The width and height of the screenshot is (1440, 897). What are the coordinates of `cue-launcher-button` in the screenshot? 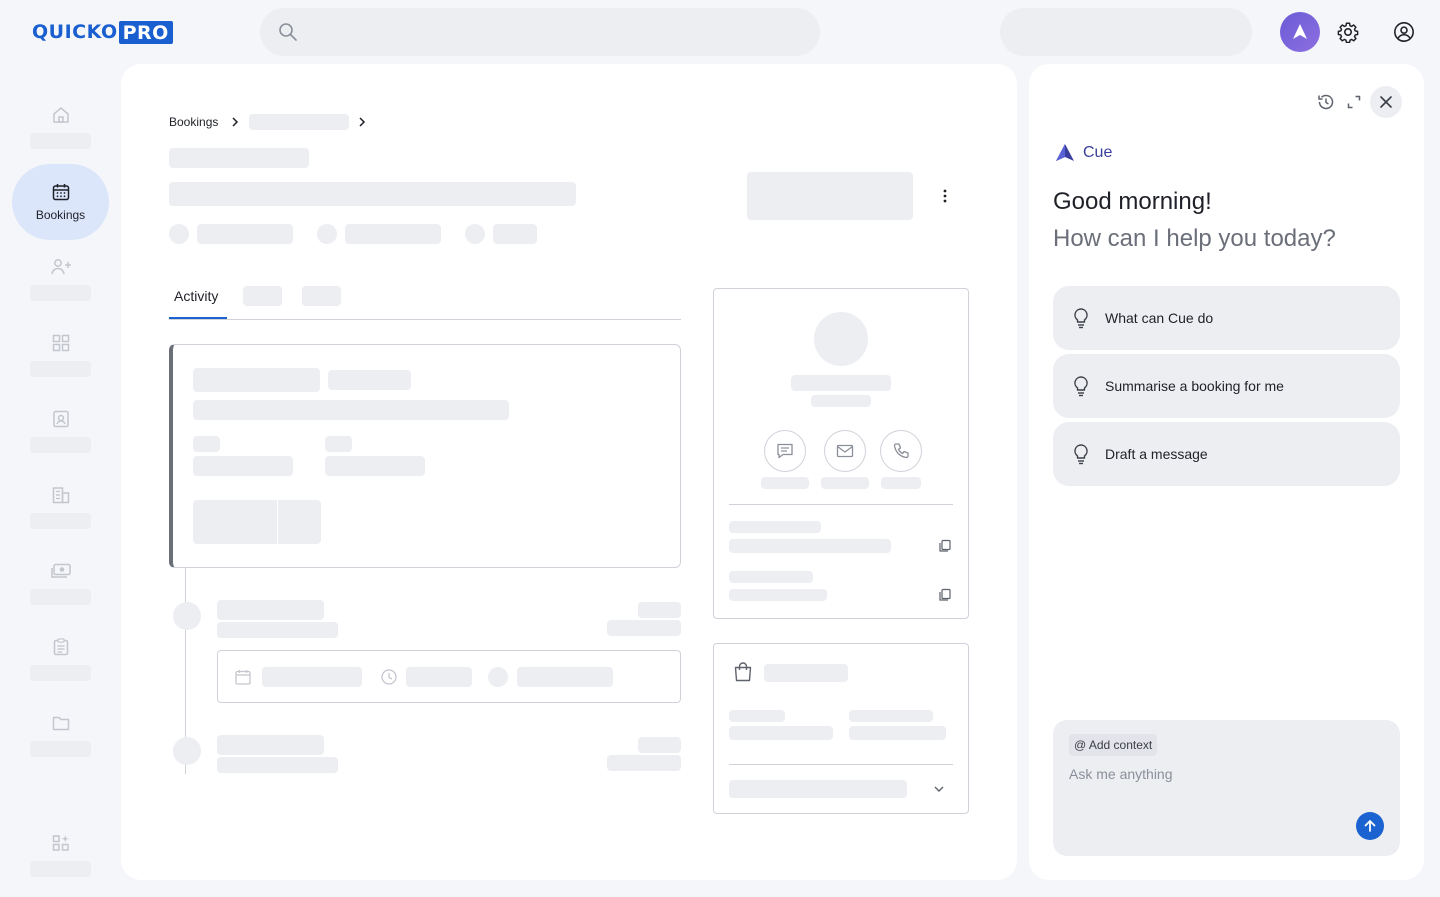 It's located at (1300, 32).